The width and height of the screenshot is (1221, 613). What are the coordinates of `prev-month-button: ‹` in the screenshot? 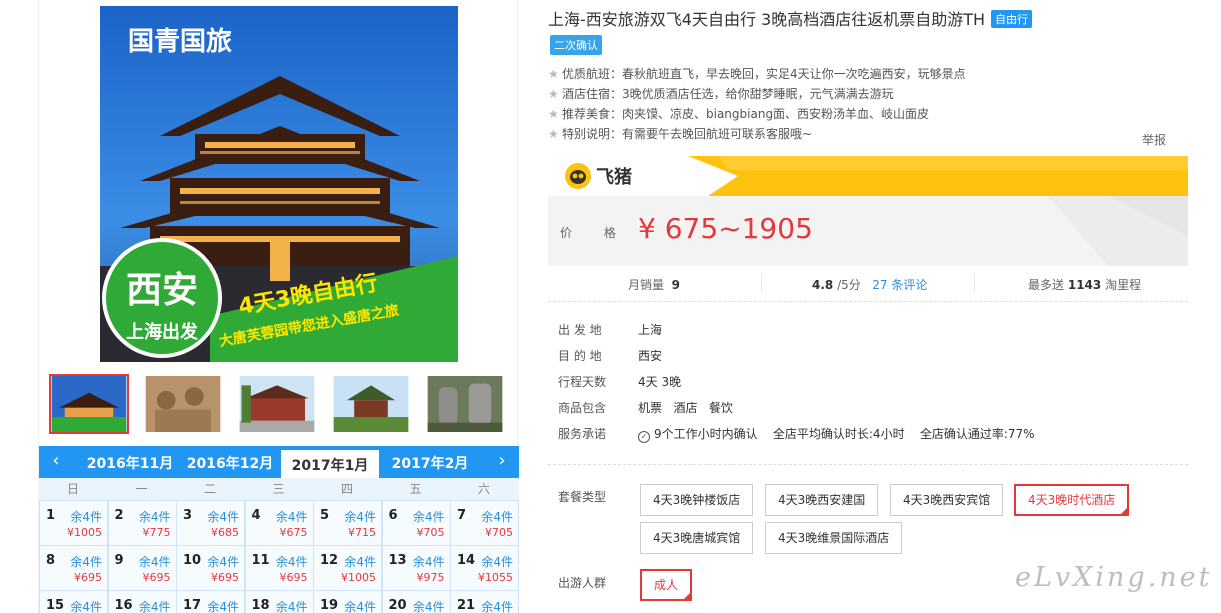 It's located at (56, 462).